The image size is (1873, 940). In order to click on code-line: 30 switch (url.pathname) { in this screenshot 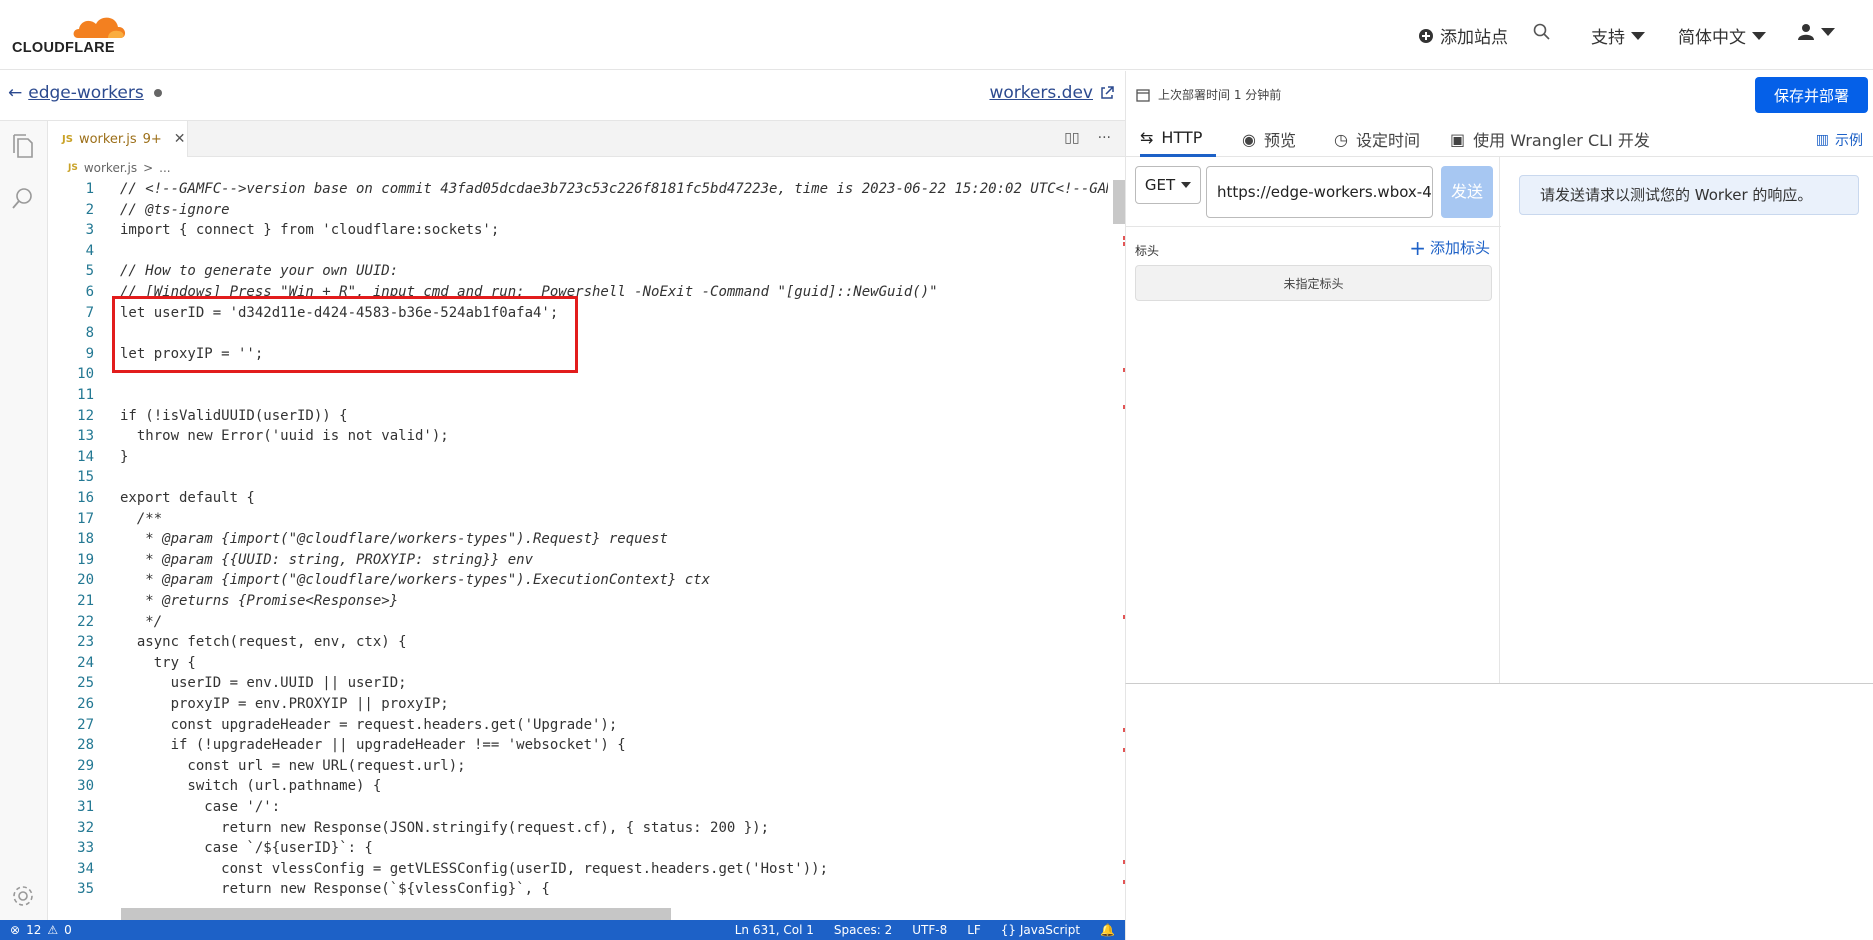, I will do `click(578, 786)`.